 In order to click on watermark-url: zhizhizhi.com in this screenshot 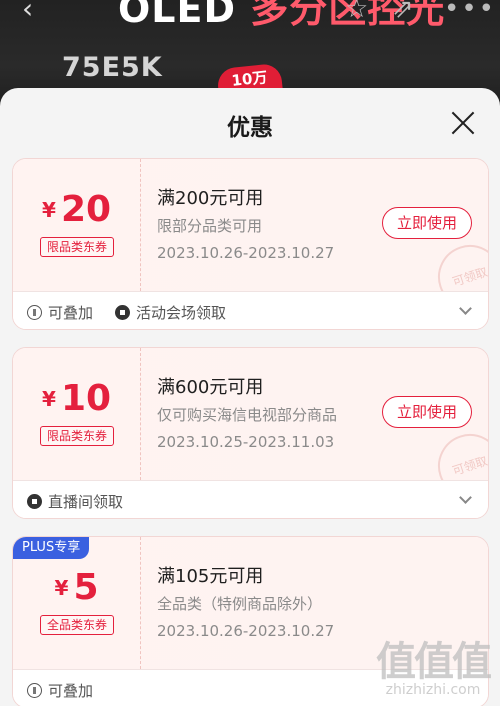, I will do `click(433, 690)`.